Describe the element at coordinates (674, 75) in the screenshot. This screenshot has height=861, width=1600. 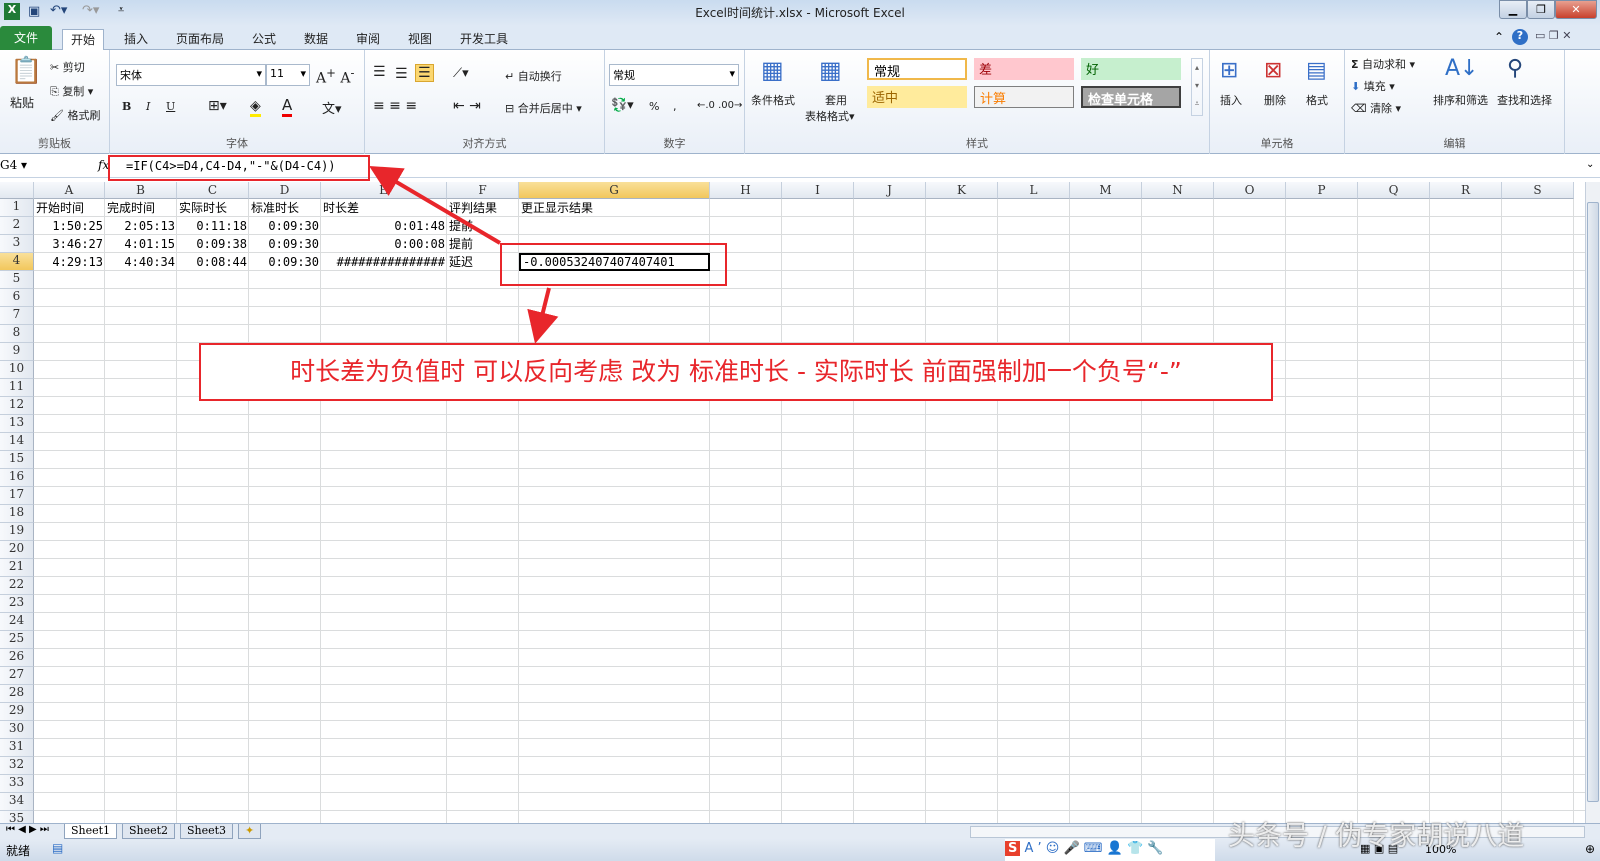
I see `number-format-select: 常规 ▾` at that location.